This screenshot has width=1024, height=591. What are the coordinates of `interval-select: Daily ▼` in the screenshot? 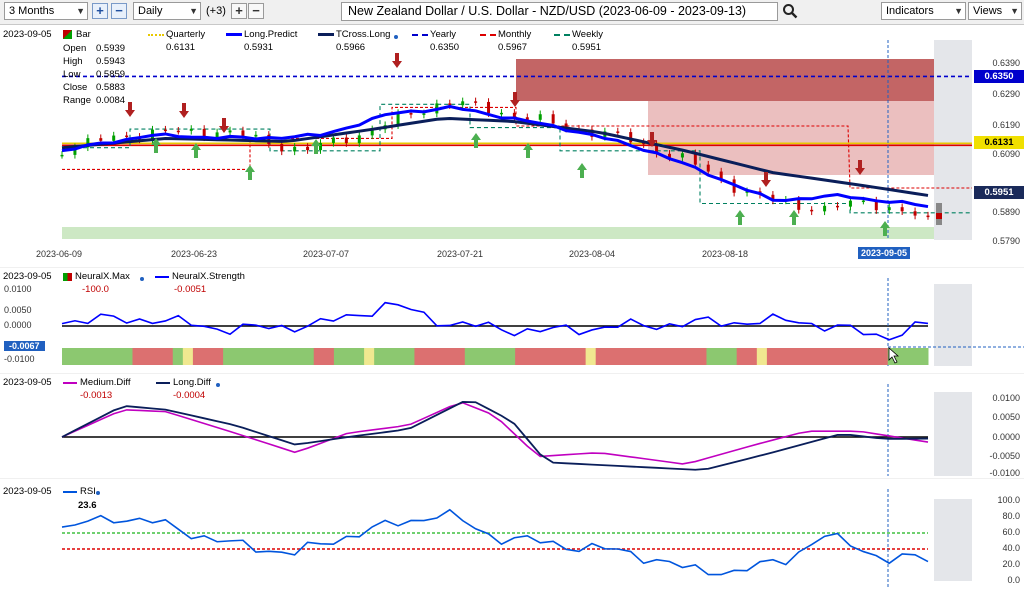 It's located at (167, 11).